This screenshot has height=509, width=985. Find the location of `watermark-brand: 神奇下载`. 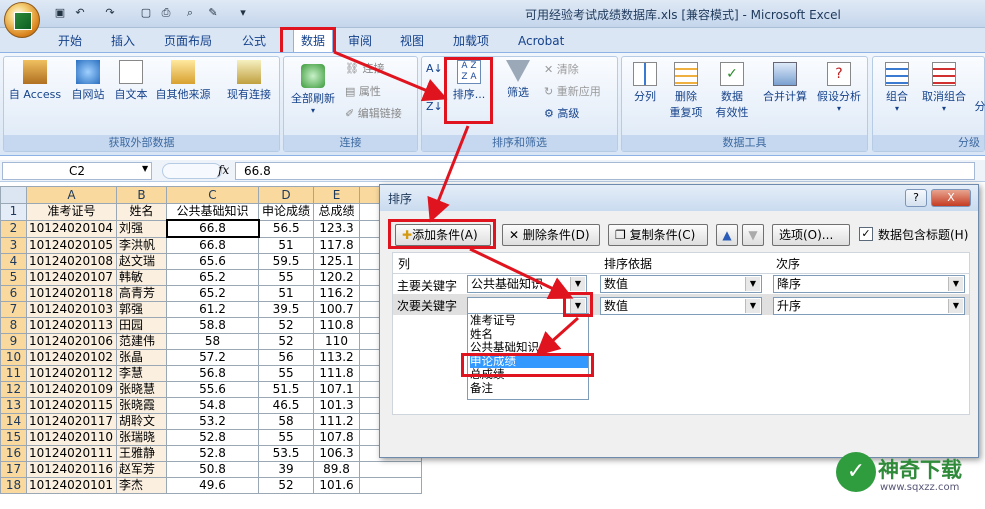

watermark-brand: 神奇下载 is located at coordinates (920, 470).